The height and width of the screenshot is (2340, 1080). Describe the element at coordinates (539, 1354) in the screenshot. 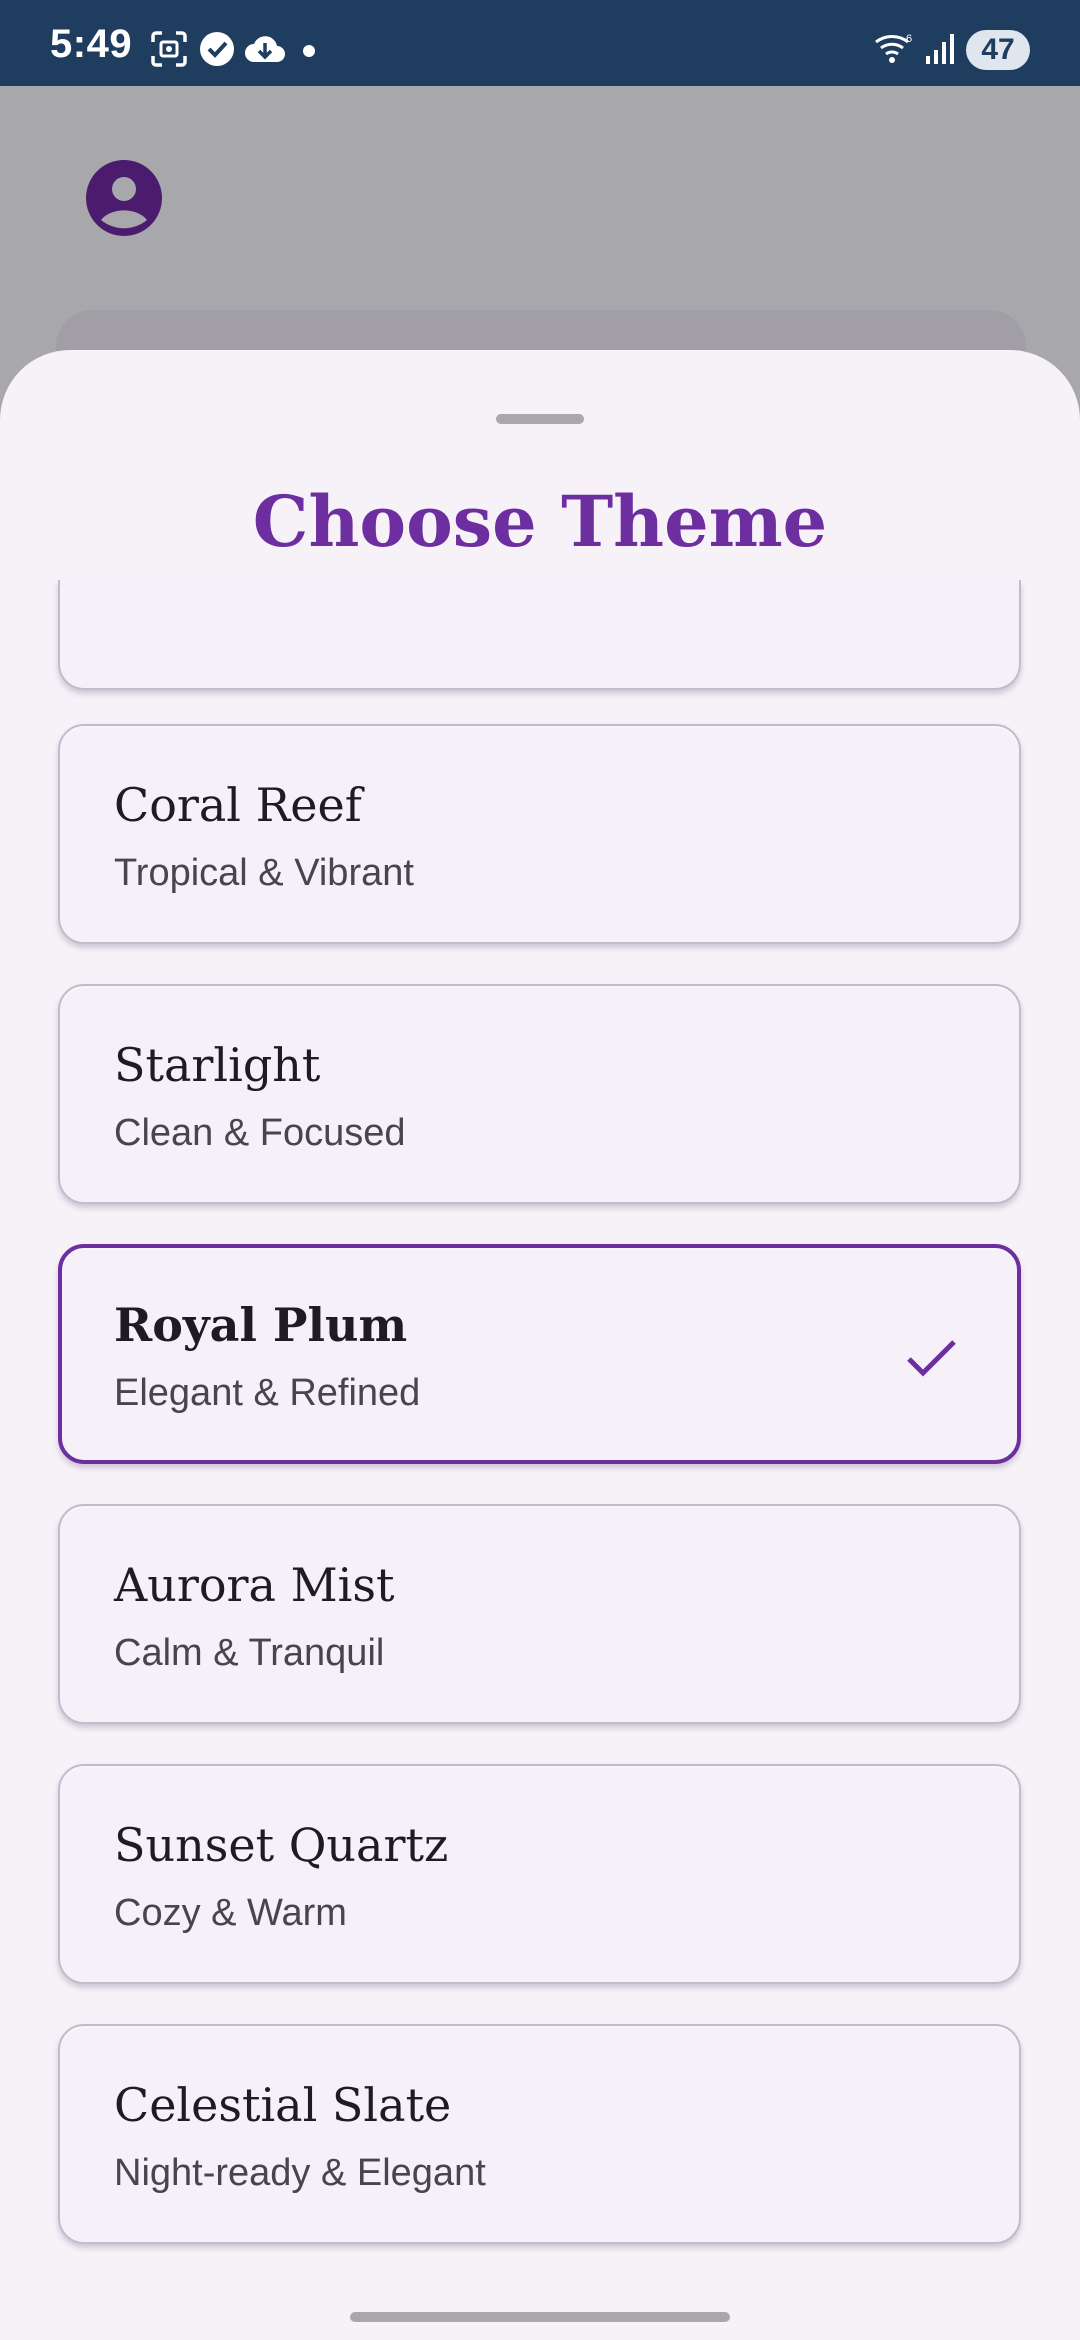

I see `theme-card-royal-plum: Royal Plum Elegant & Refined` at that location.